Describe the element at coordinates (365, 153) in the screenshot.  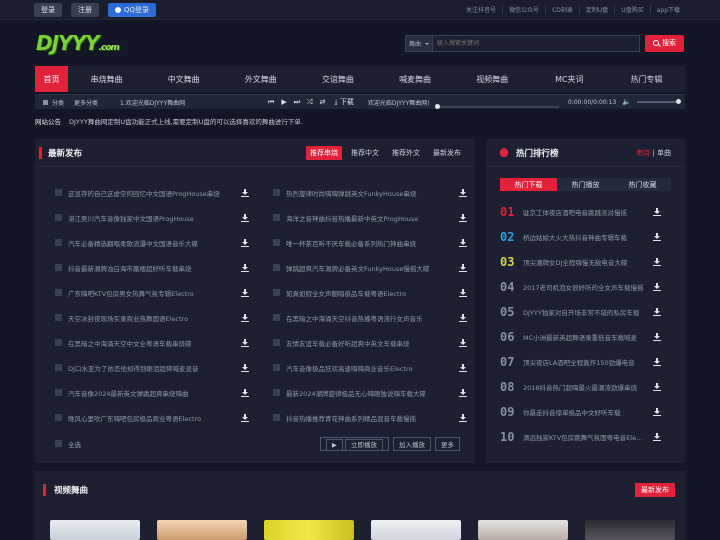
I see `tab-recommend-chinese: 推荐中文` at that location.